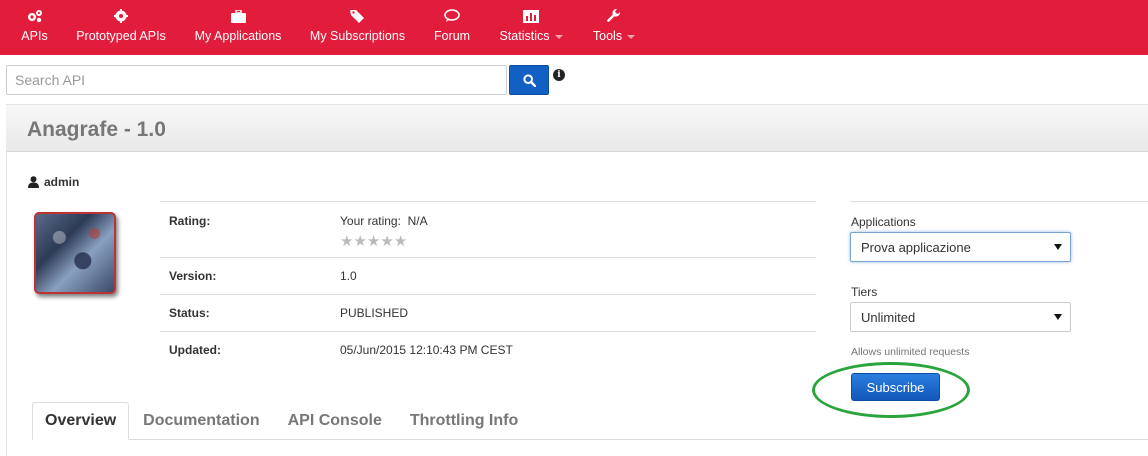 The width and height of the screenshot is (1148, 456). What do you see at coordinates (121, 16) in the screenshot?
I see `gear-icon` at bounding box center [121, 16].